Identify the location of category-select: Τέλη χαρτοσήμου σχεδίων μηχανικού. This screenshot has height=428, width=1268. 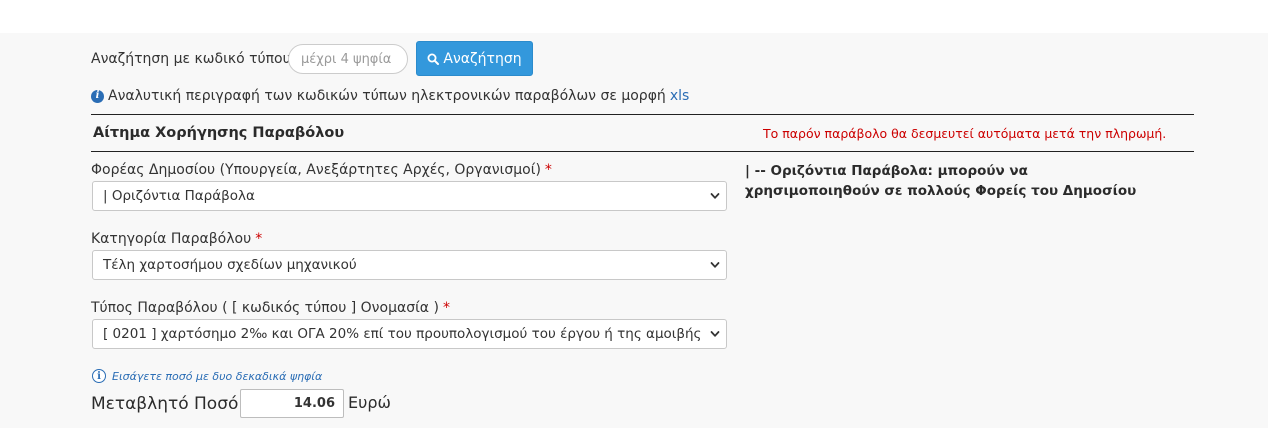
(409, 265).